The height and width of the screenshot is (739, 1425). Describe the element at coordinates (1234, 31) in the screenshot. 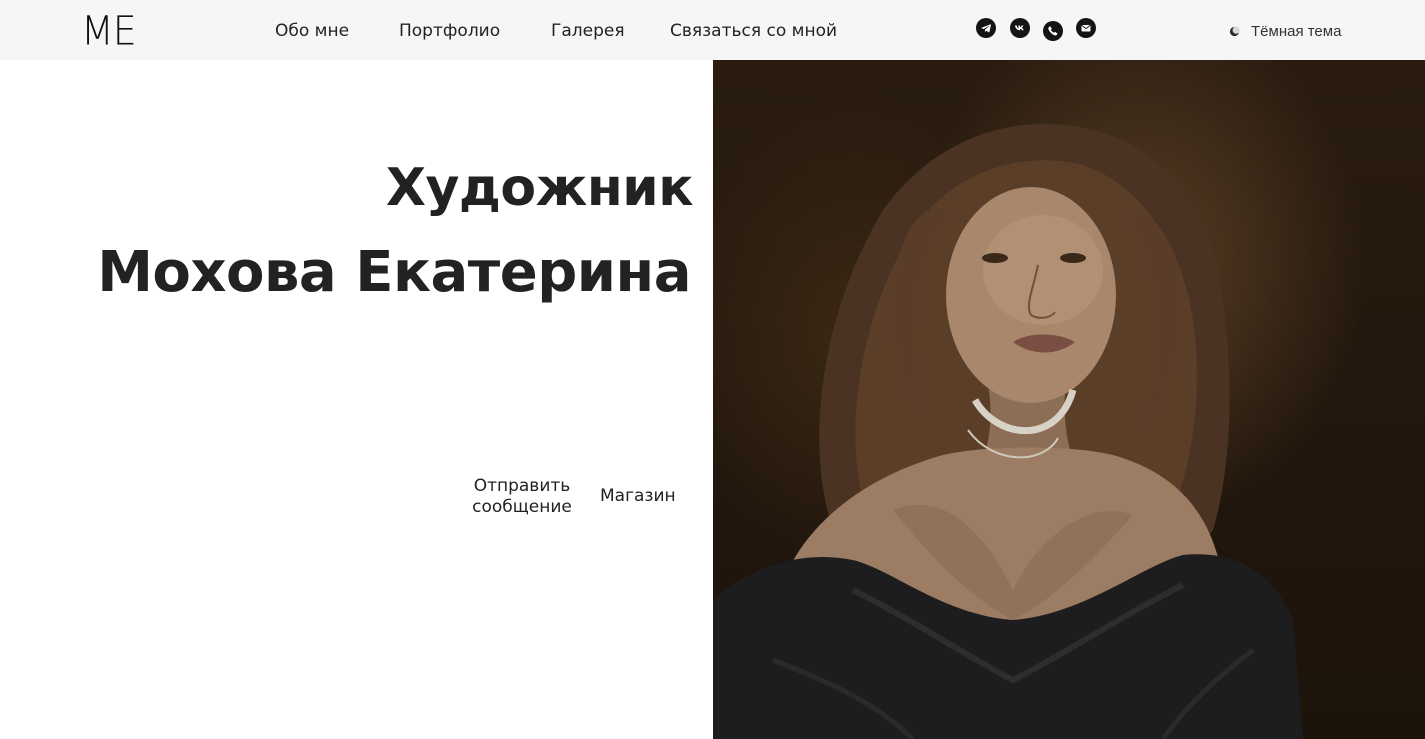

I see `moon-icon` at that location.